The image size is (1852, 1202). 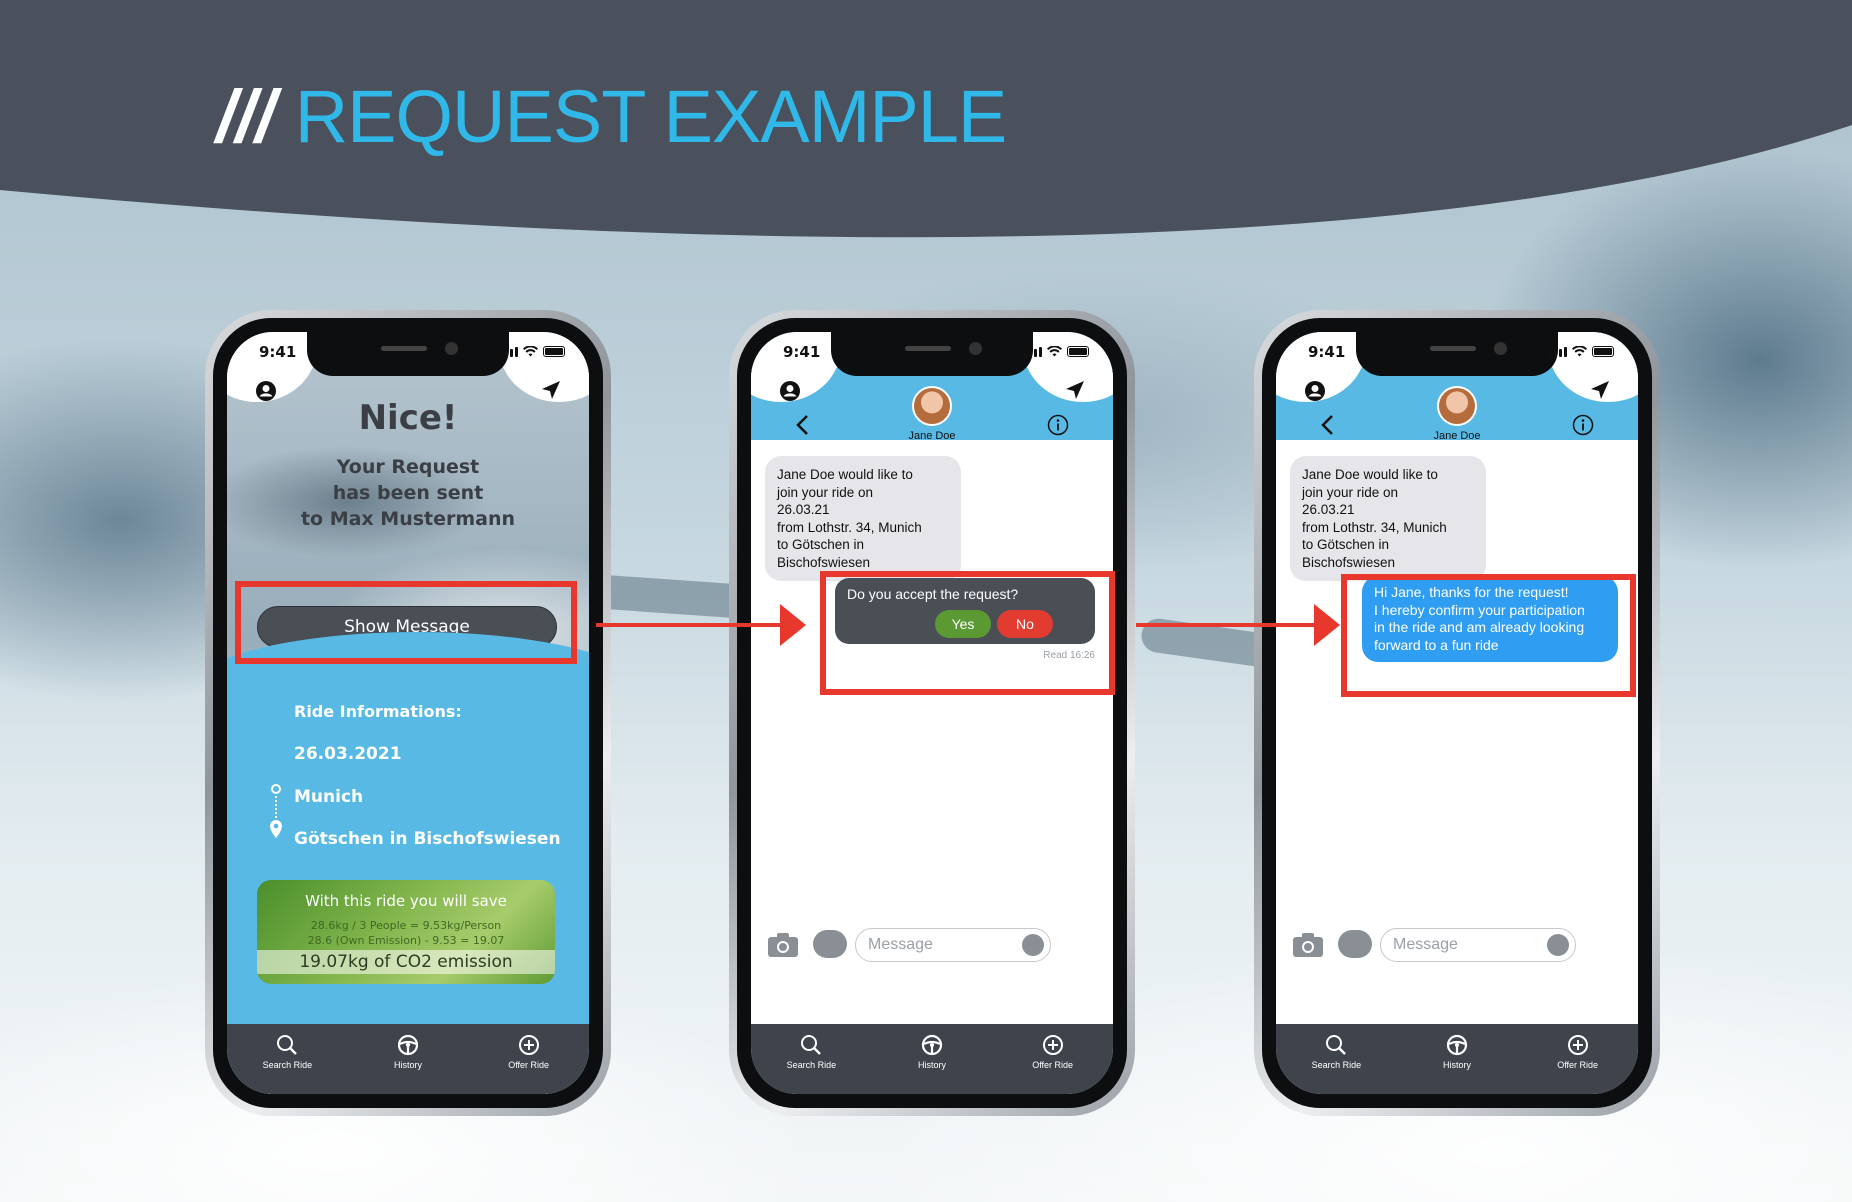 What do you see at coordinates (406, 622) in the screenshot?
I see `highlight-show-message` at bounding box center [406, 622].